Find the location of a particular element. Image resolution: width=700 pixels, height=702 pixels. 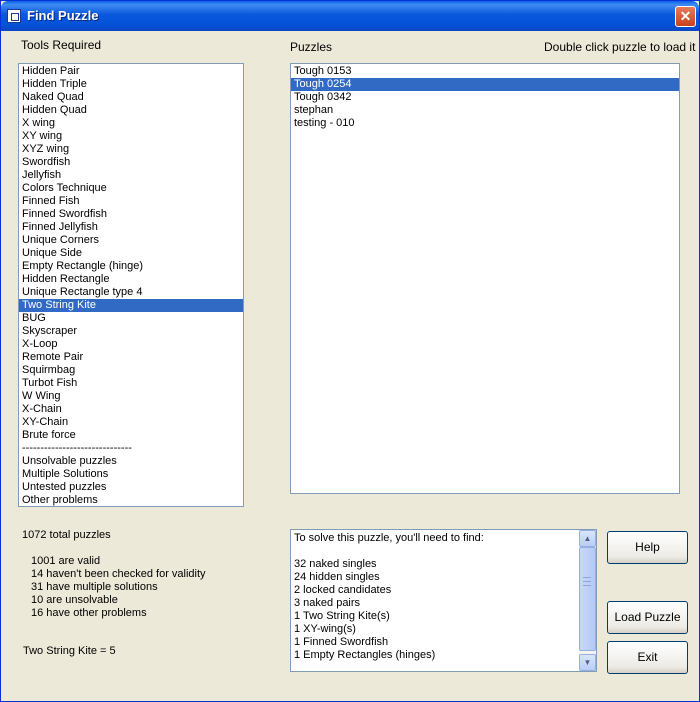

tool-list-item: Other problems is located at coordinates (131, 500).